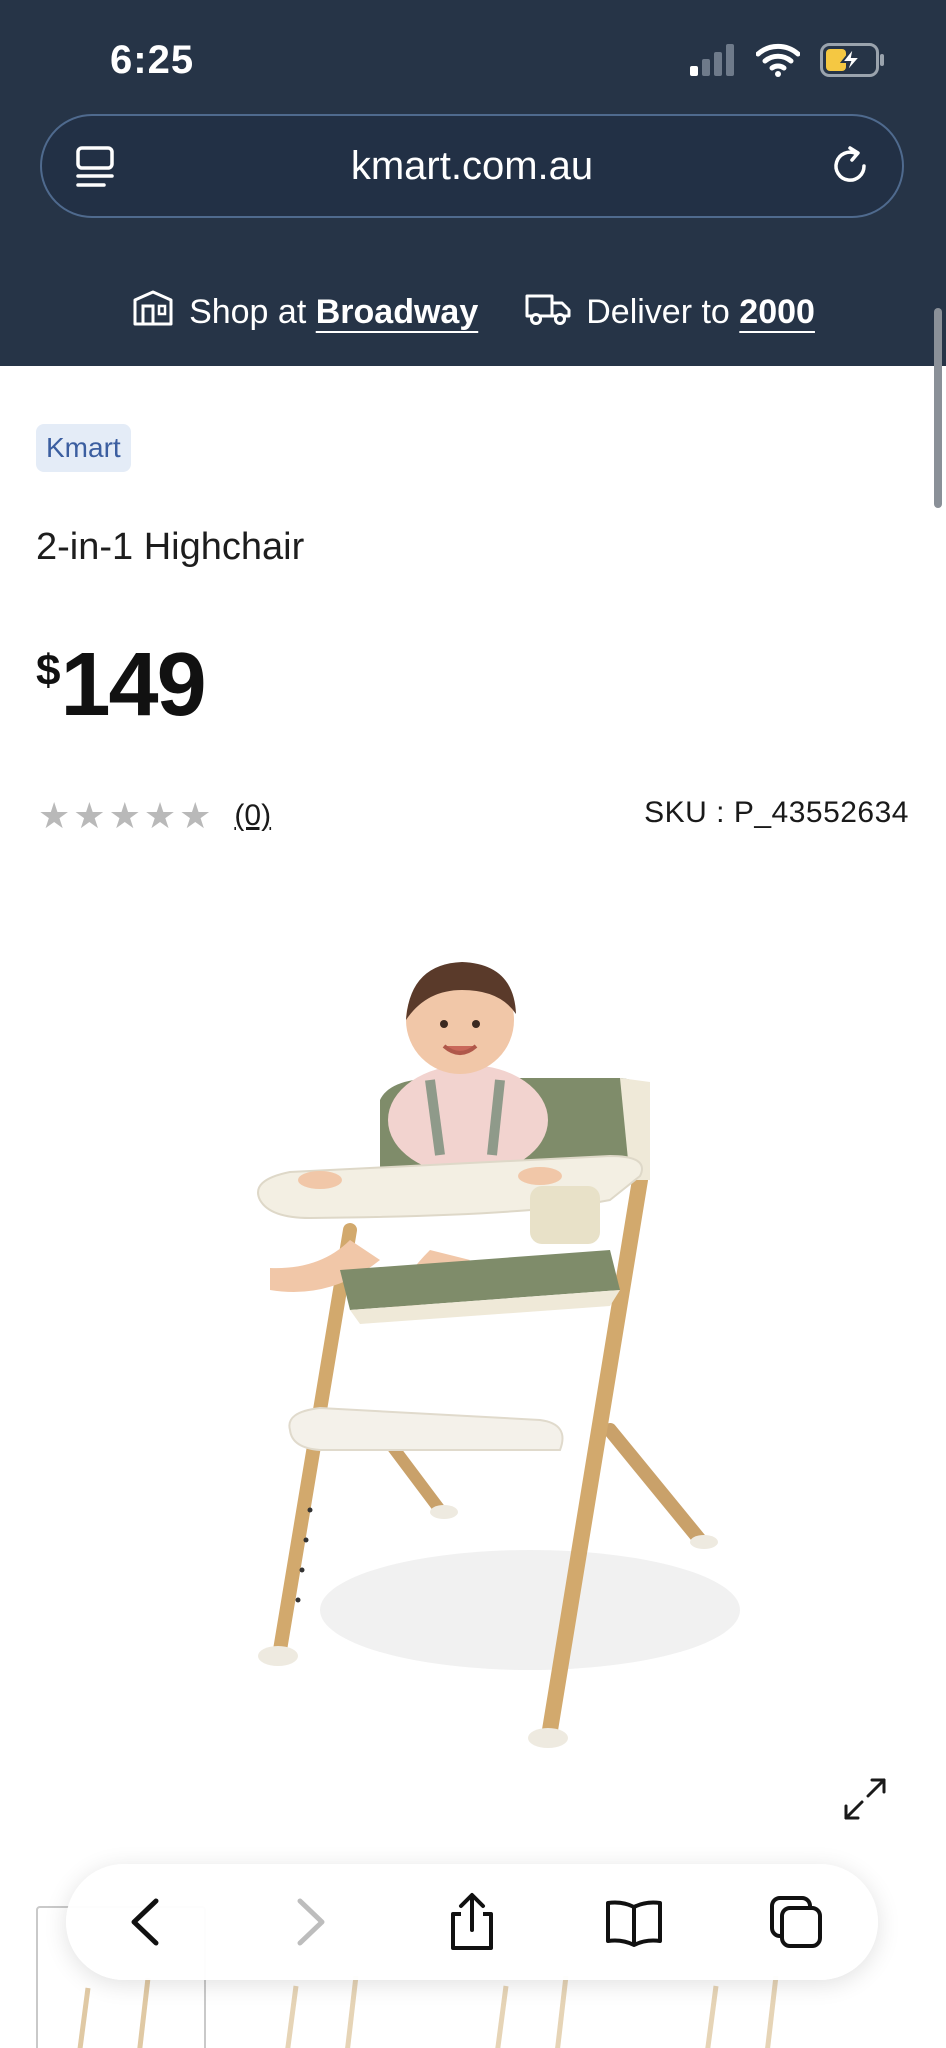  I want to click on delivery-truck-icon, so click(548, 312).